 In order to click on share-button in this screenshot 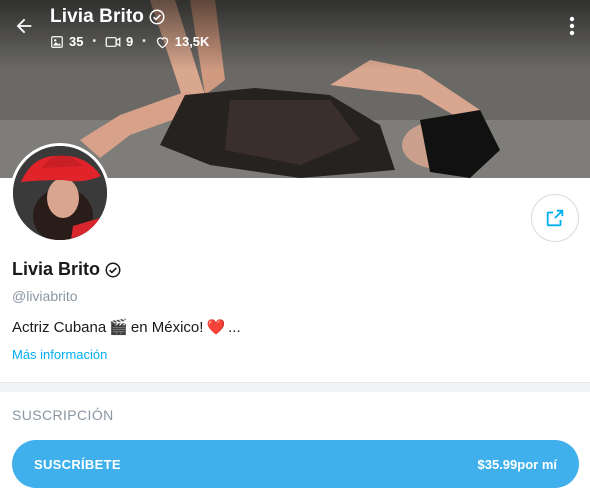, I will do `click(555, 218)`.